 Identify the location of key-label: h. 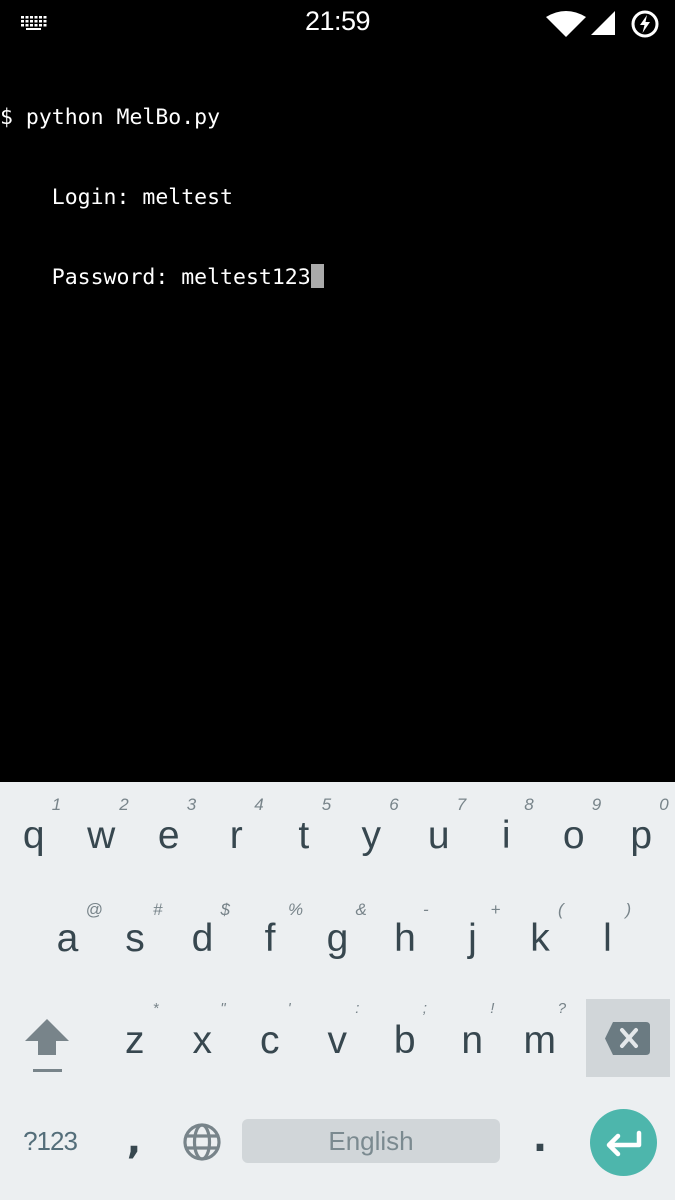
(405, 938).